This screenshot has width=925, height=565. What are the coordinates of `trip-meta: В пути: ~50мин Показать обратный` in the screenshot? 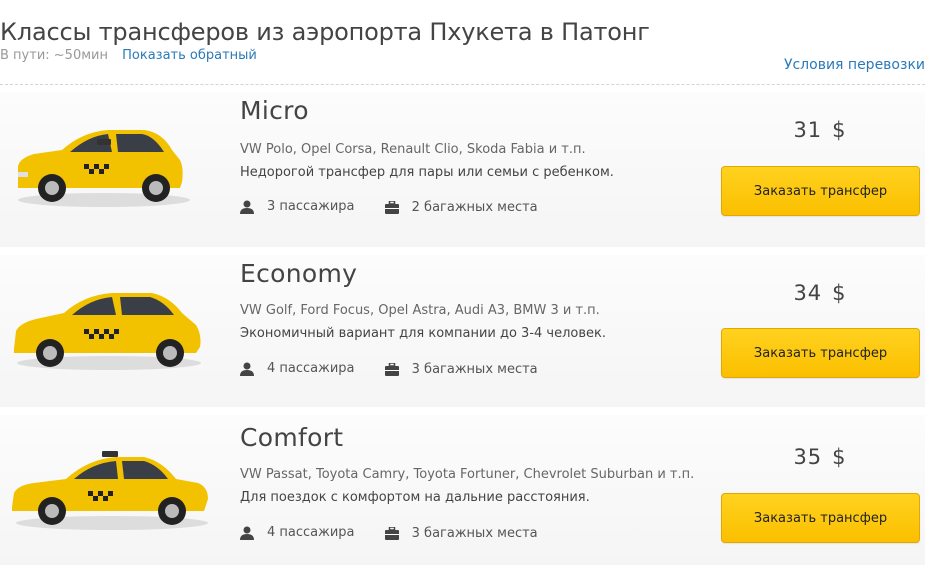 It's located at (128, 55).